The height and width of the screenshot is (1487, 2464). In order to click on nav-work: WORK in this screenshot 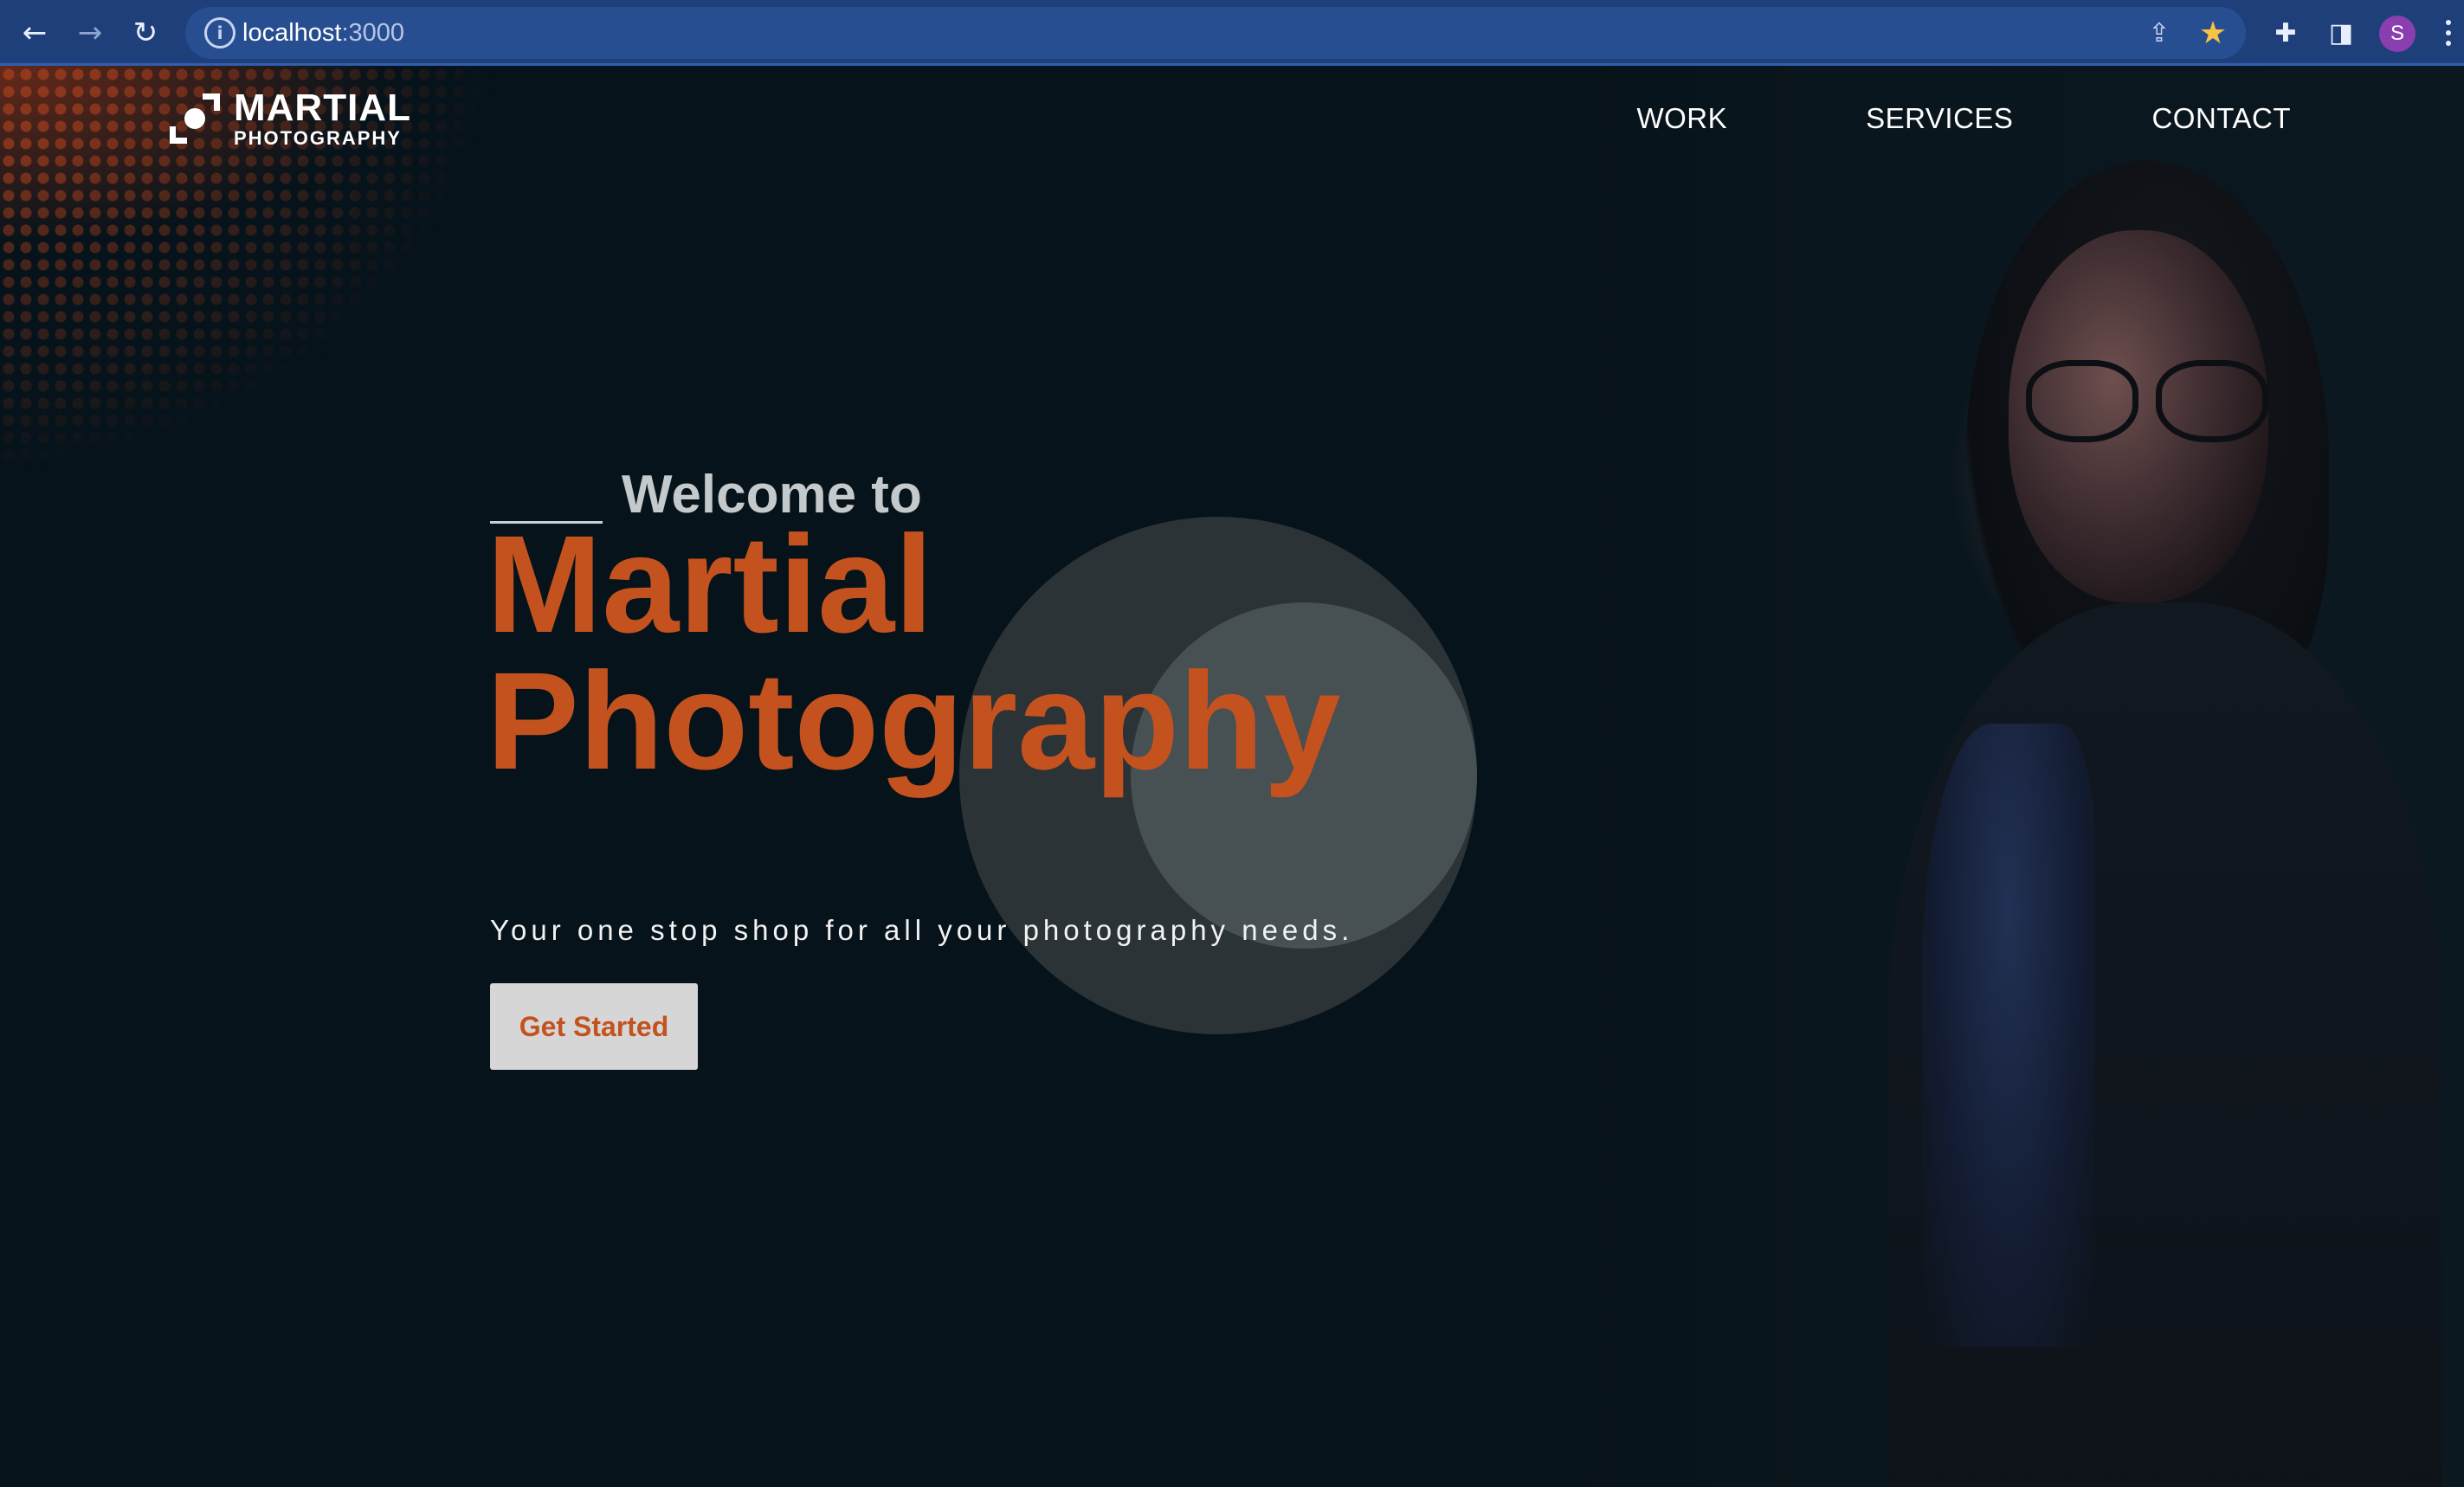, I will do `click(1681, 118)`.